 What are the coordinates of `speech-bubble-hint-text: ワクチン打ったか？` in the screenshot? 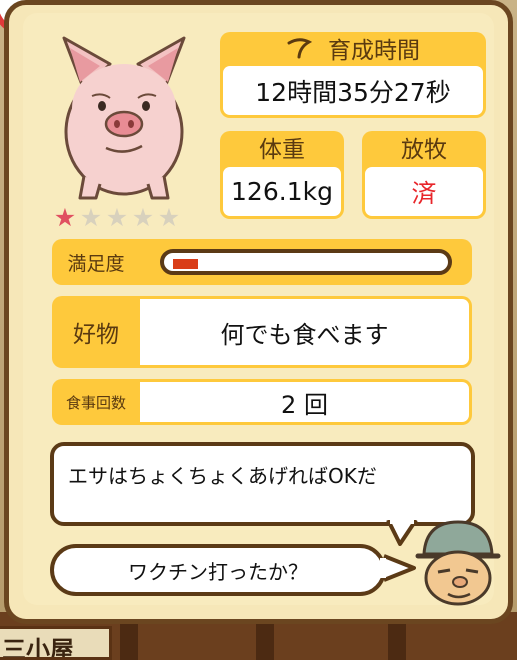 It's located at (218, 571).